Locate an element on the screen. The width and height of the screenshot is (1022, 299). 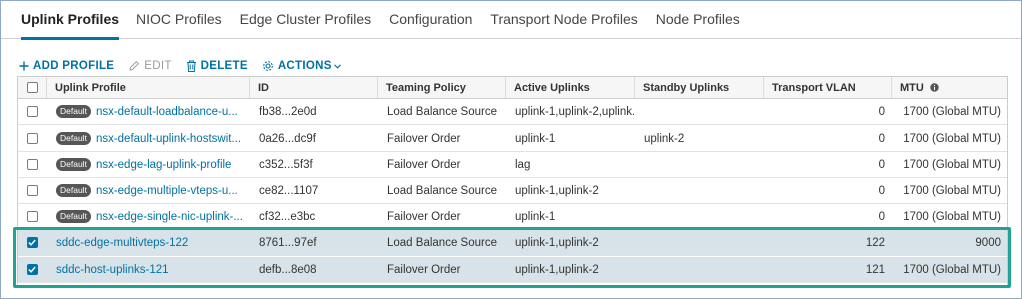
cell-uplink-profile: Default nsx-edge-lag-uplink-profile is located at coordinates (147, 164).